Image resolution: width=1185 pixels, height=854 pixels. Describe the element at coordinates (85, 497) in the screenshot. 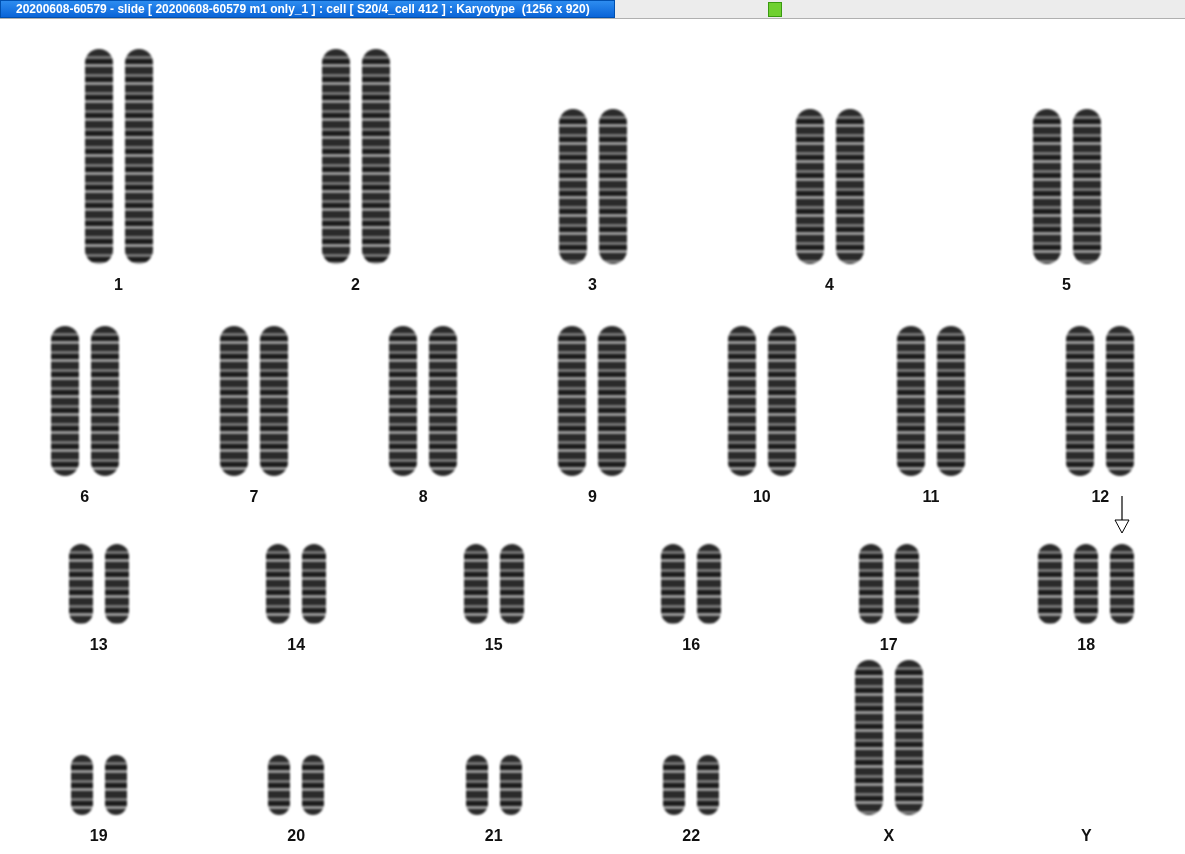

I see `chromosome-number: 6` at that location.